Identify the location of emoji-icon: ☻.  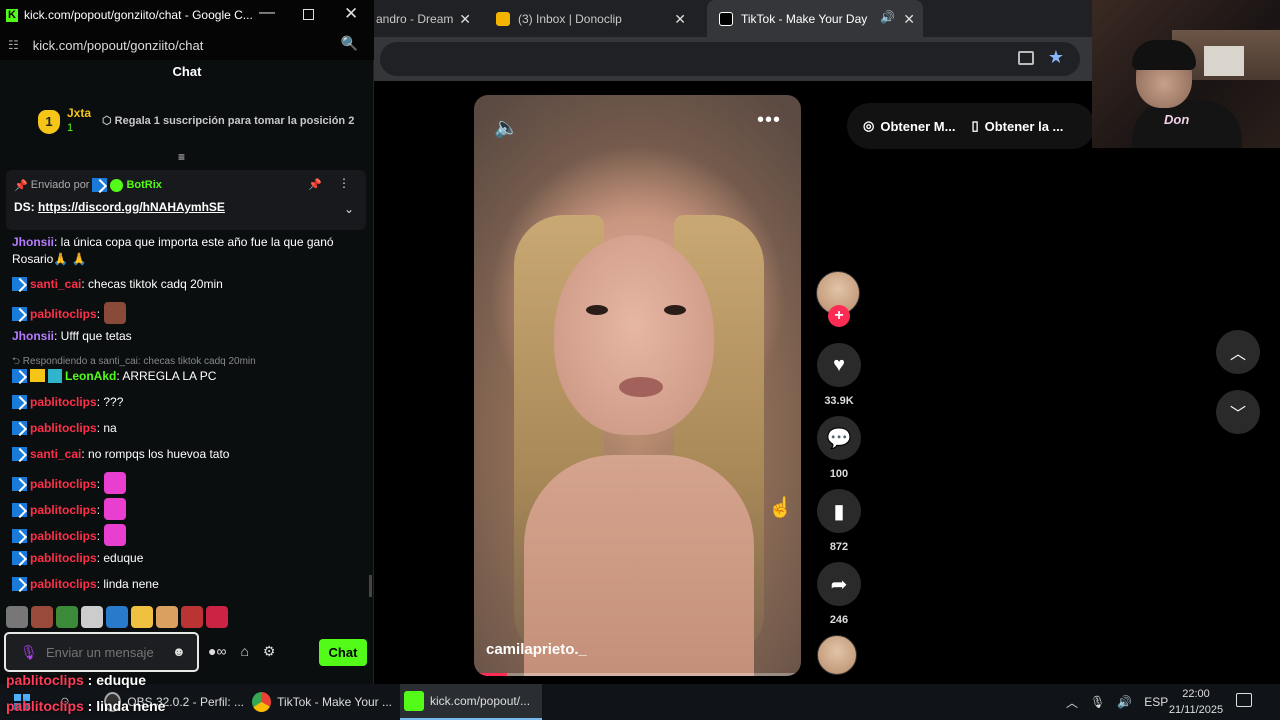
(179, 651).